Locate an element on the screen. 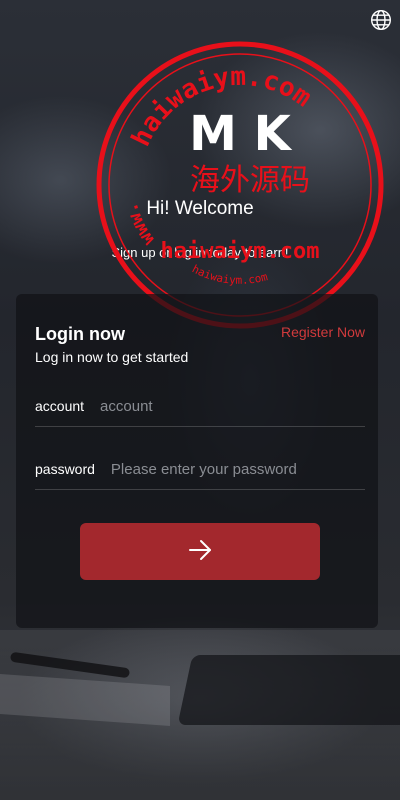 Image resolution: width=400 pixels, height=800 pixels. password-label: password is located at coordinates (65, 469).